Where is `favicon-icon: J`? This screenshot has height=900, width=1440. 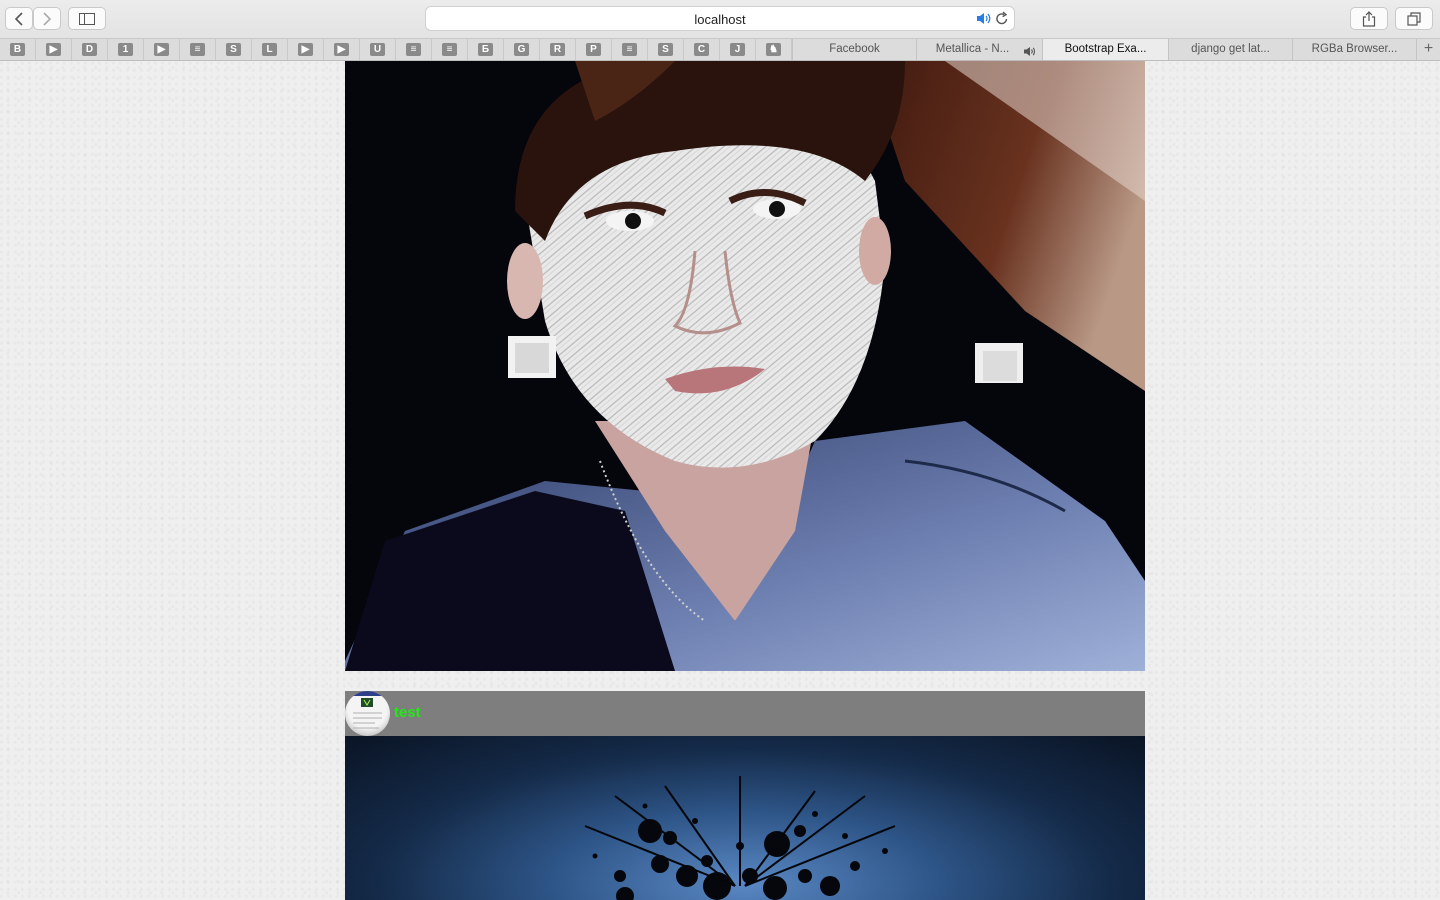
favicon-icon: J is located at coordinates (737, 49).